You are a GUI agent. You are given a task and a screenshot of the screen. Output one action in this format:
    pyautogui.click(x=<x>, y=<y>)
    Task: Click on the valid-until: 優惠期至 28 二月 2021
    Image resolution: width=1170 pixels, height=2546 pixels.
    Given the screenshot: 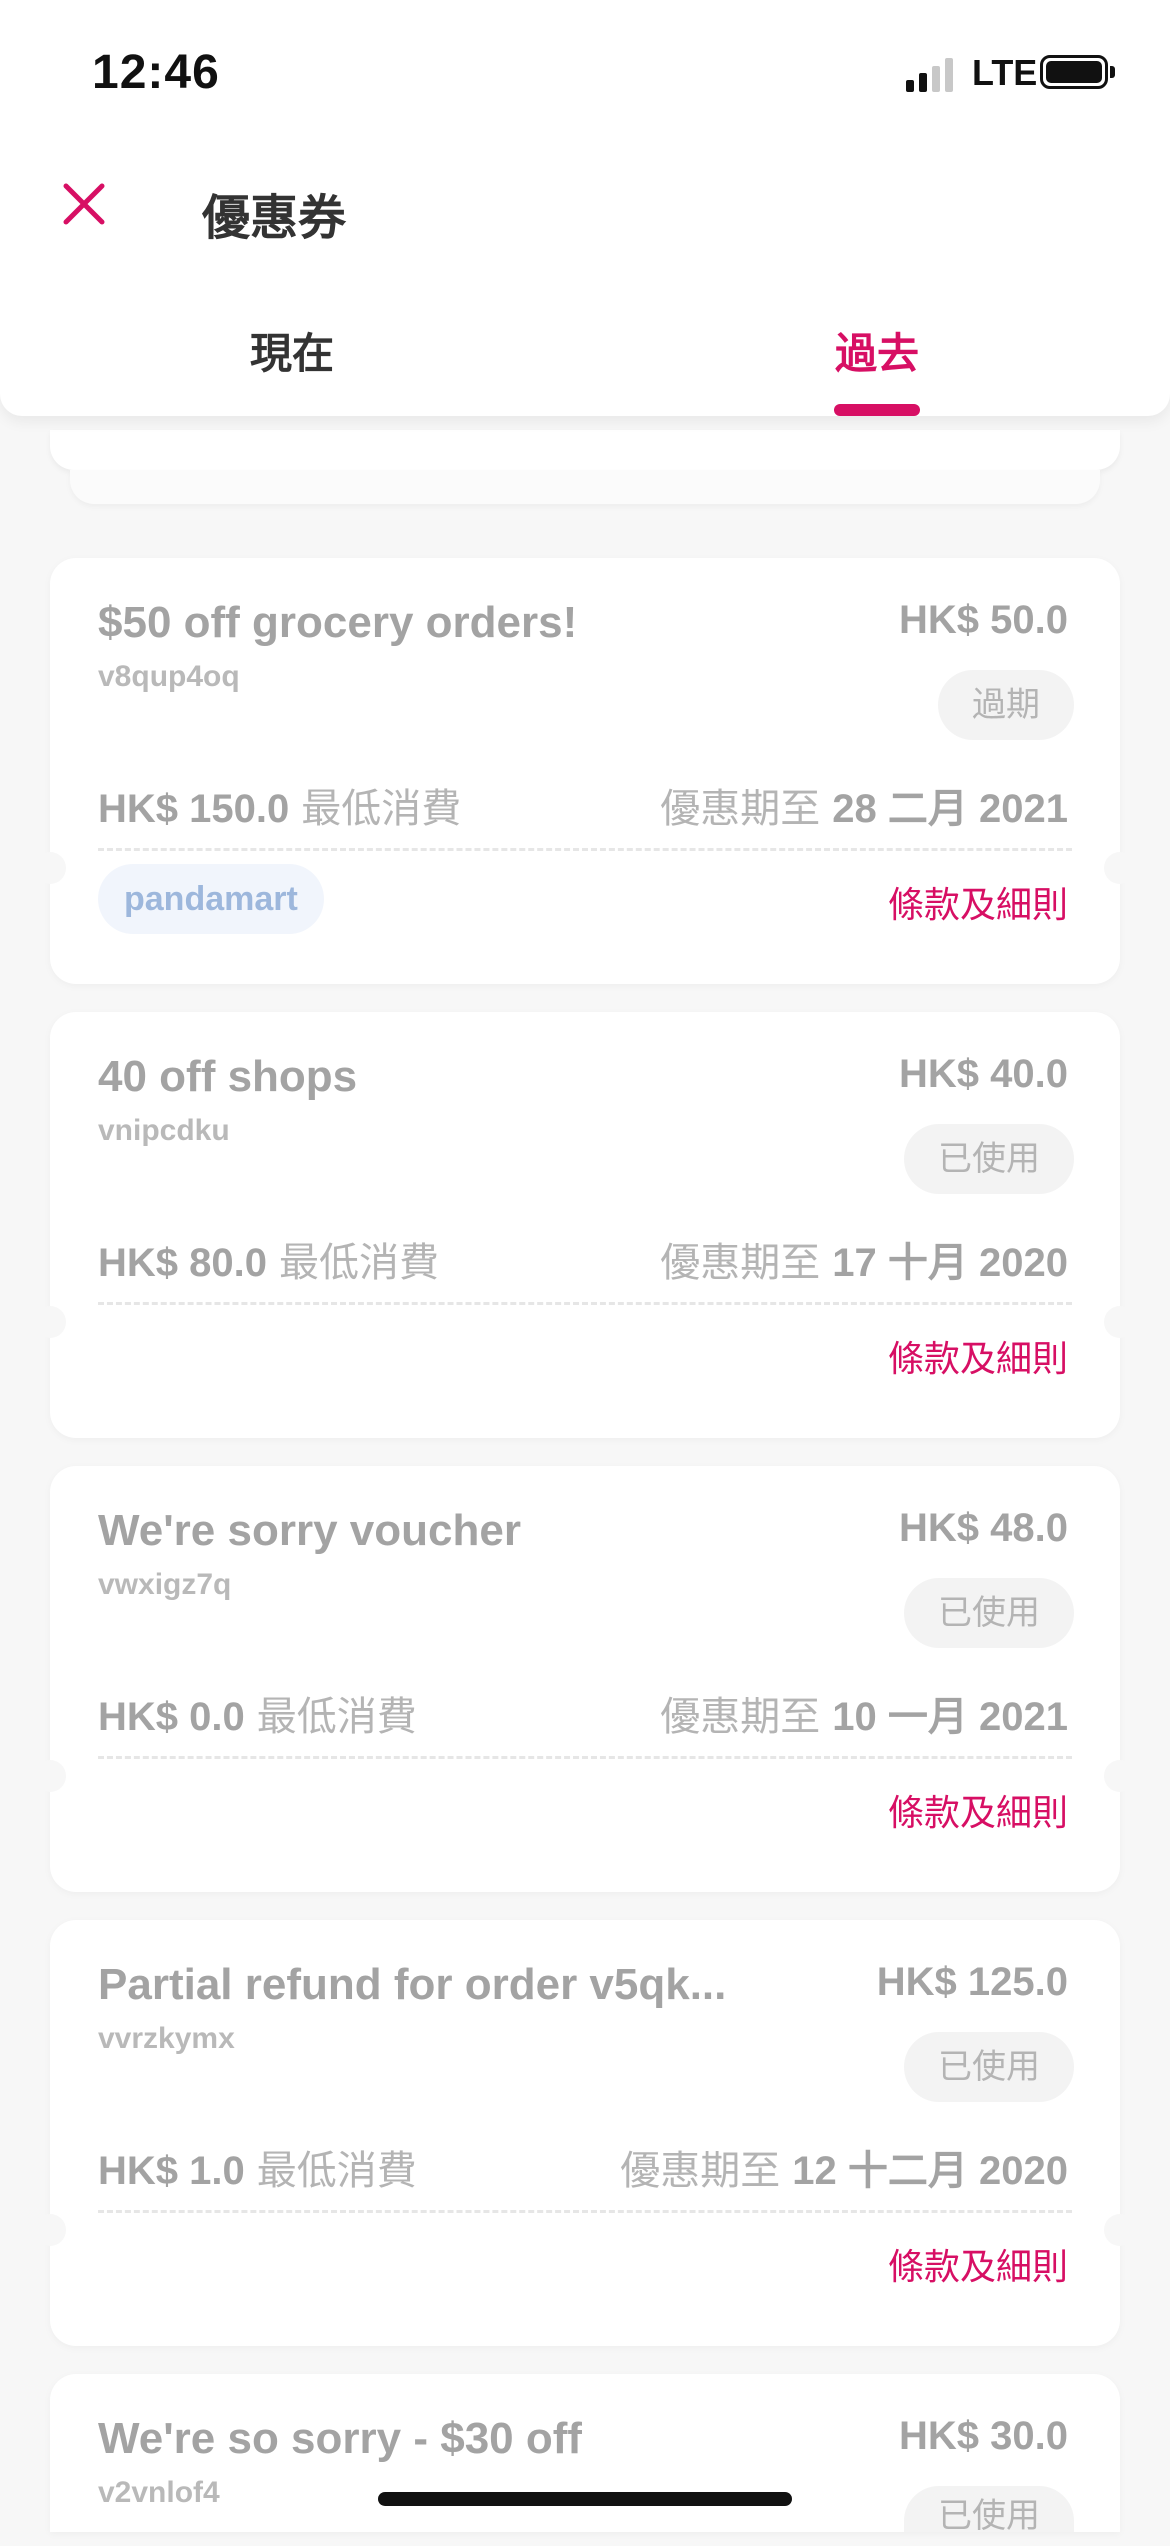 What is the action you would take?
    pyautogui.click(x=864, y=805)
    